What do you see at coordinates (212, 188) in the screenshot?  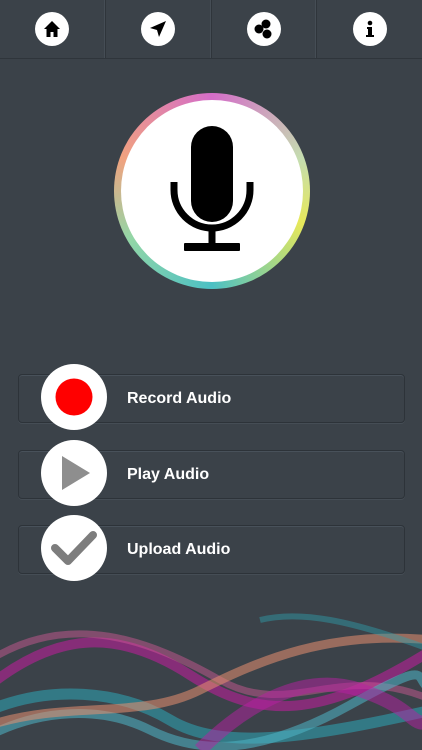 I see `microphone-icon` at bounding box center [212, 188].